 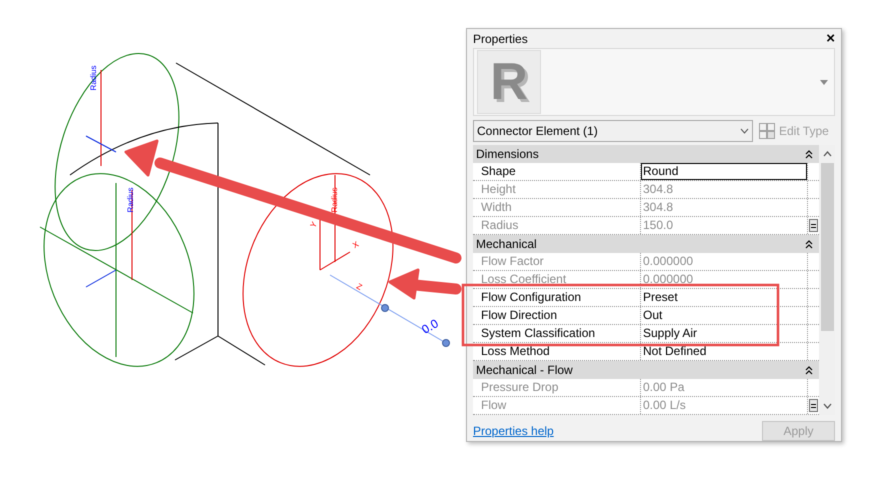 What do you see at coordinates (724, 297) in the screenshot?
I see `property-value: Preset` at bounding box center [724, 297].